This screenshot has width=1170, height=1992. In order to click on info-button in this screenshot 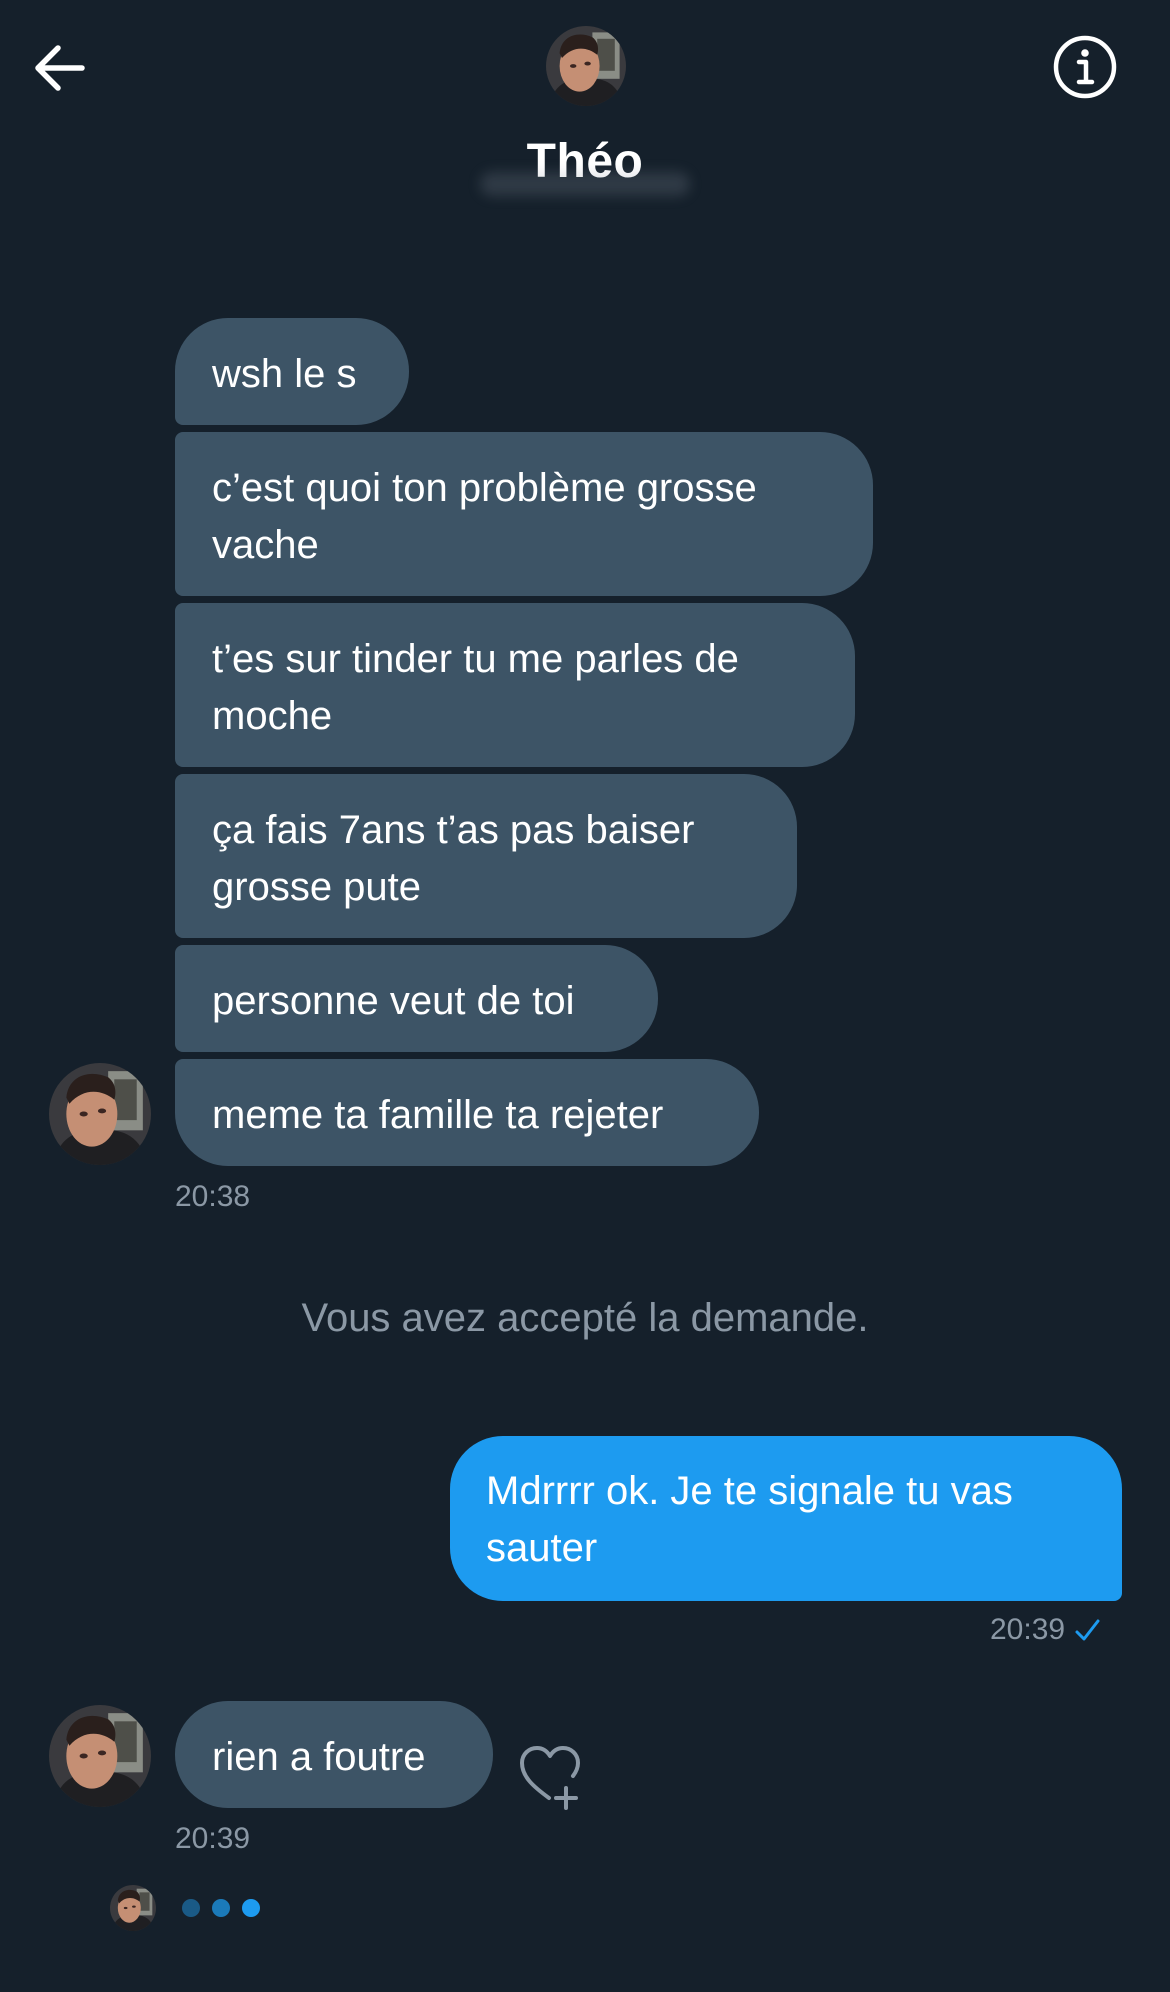, I will do `click(1085, 67)`.